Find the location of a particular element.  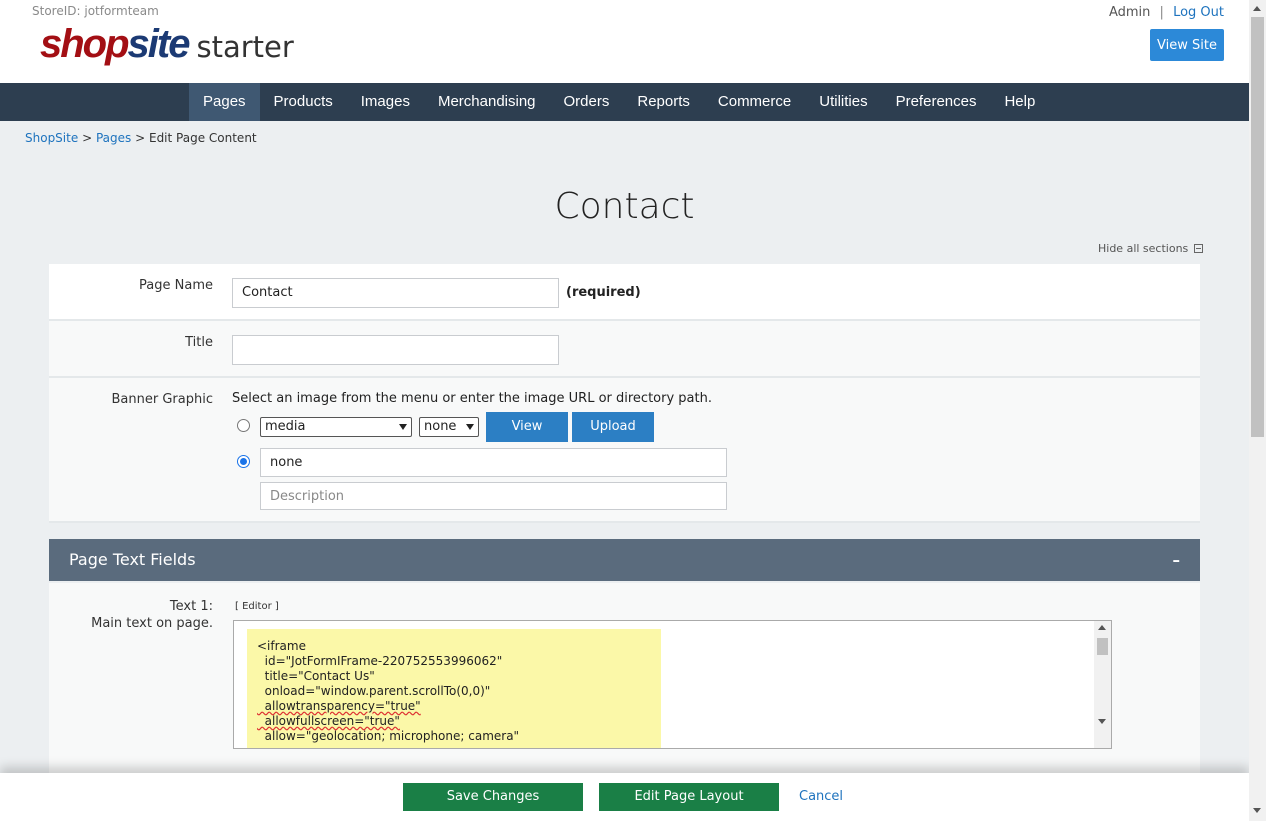

window-scrollbar is located at coordinates (1257, 410).